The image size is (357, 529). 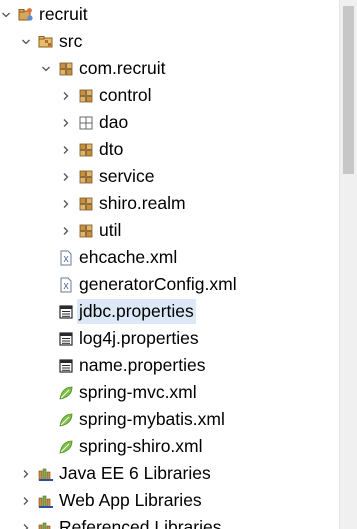 I want to click on tree-item-label: generatorConfig.xml, so click(x=158, y=284).